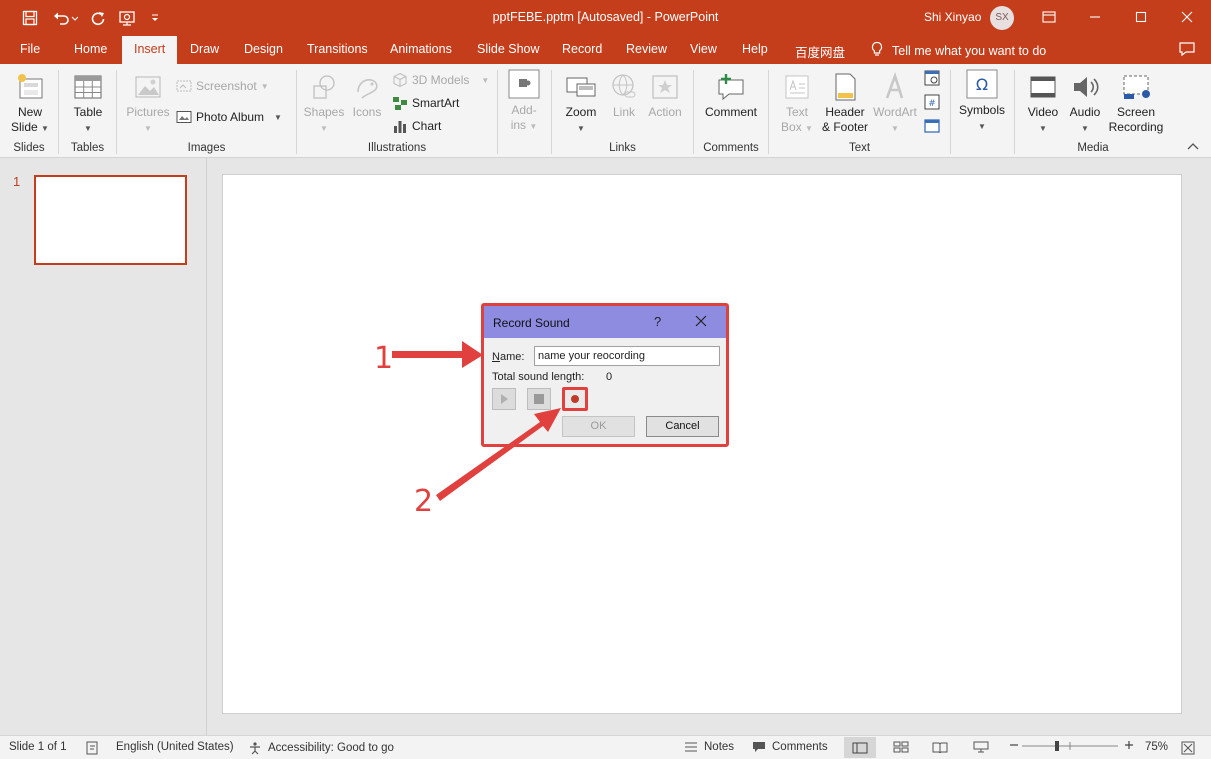  I want to click on audio-button: Audio ▼, so click(1085, 104).